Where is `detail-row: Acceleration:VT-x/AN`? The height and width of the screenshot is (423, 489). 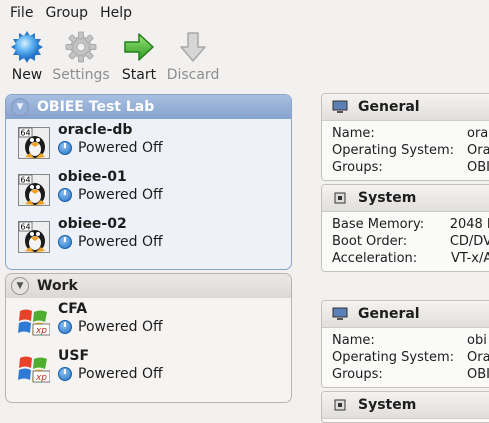 detail-row: Acceleration:VT-x/AN is located at coordinates (410, 258).